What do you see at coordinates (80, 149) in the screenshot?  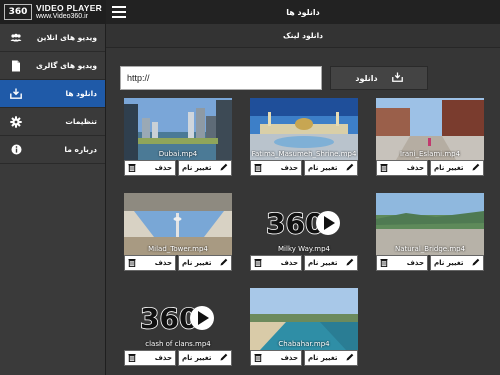 I see `sidebar-item-label: درباره ما` at bounding box center [80, 149].